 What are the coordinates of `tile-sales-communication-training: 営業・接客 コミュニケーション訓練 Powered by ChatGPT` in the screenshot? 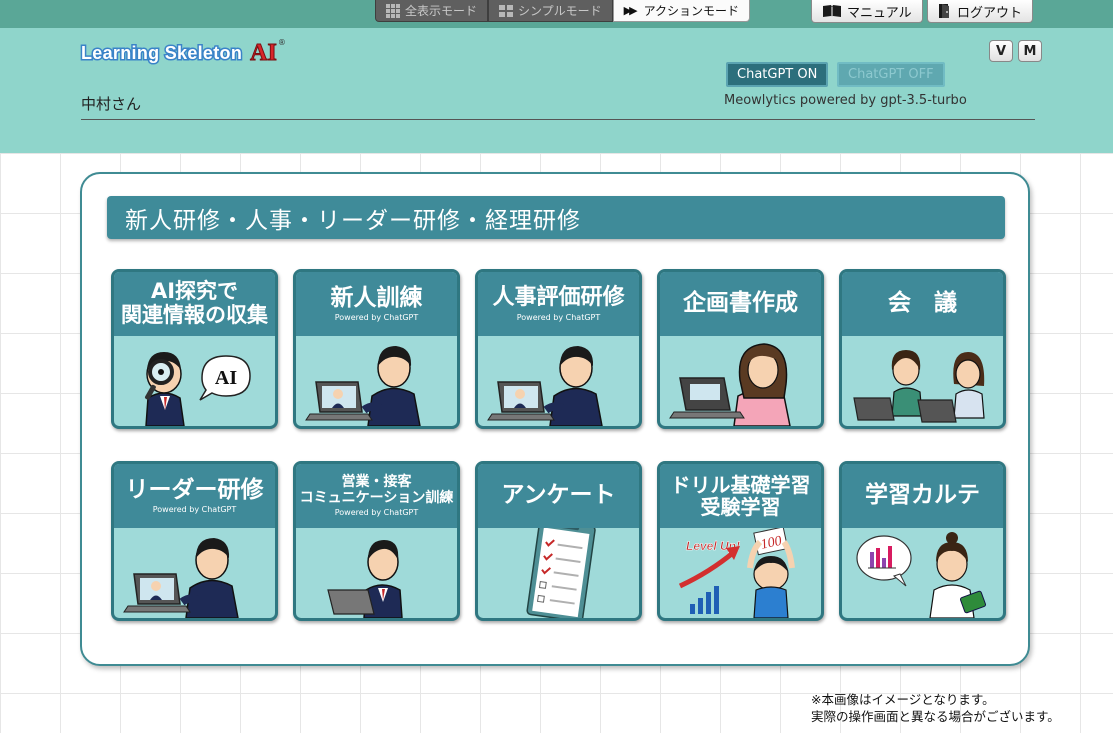 It's located at (376, 541).